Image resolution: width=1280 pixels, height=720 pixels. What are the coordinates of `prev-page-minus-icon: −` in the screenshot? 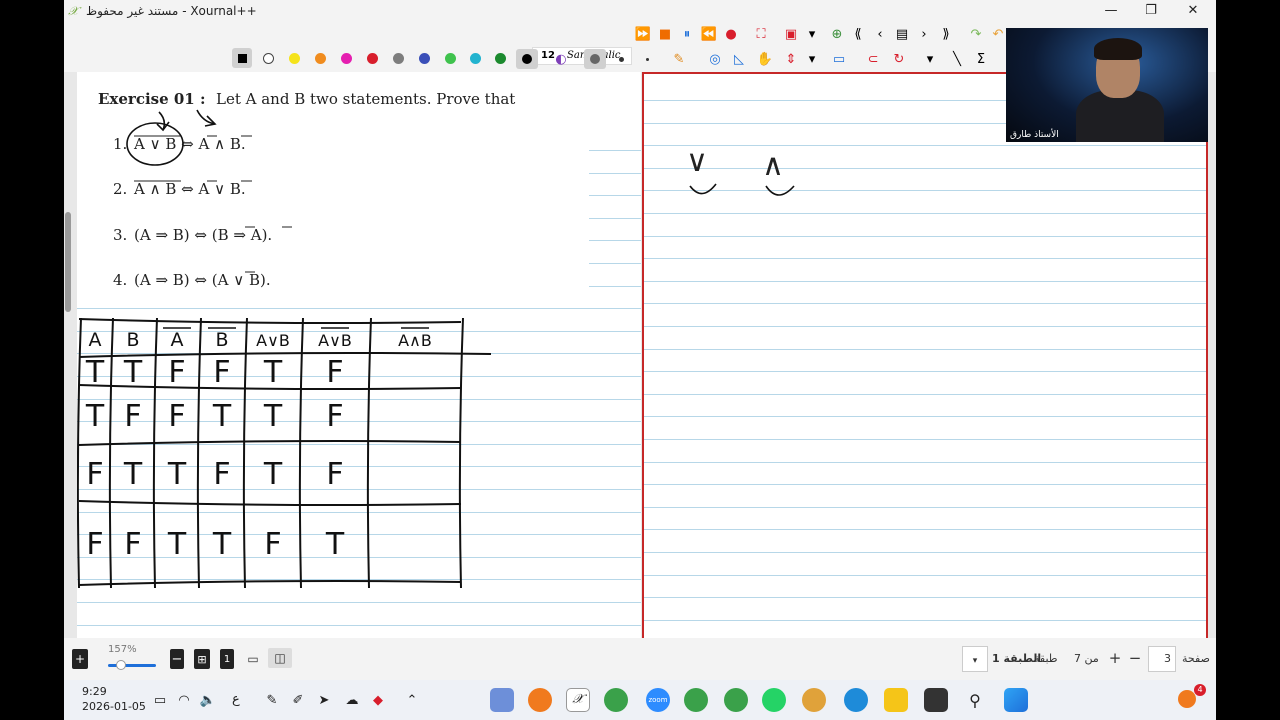 It's located at (1135, 658).